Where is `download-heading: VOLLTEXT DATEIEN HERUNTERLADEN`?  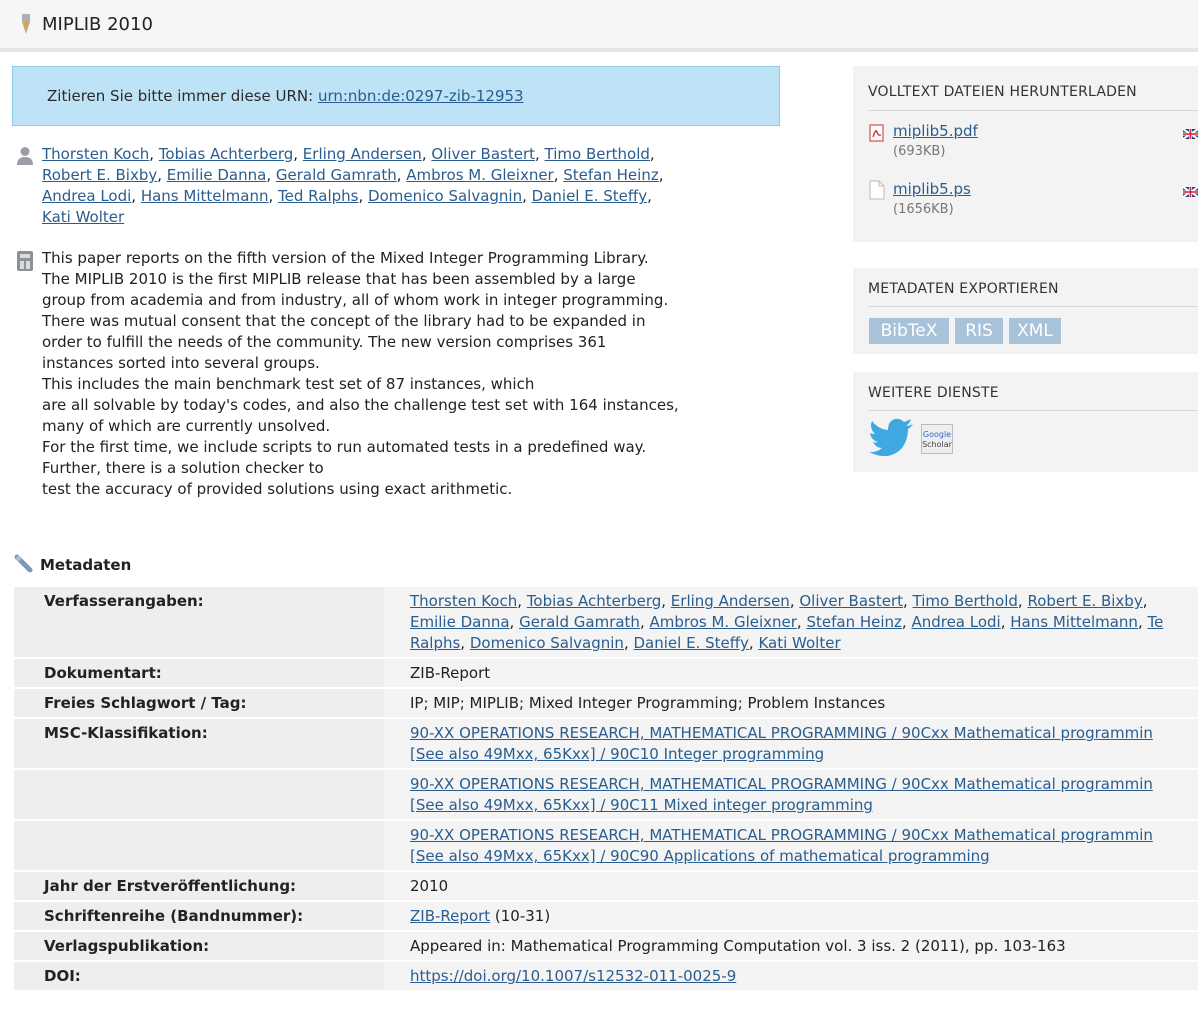
download-heading: VOLLTEXT DATEIEN HERUNTERLADEN is located at coordinates (1002, 92).